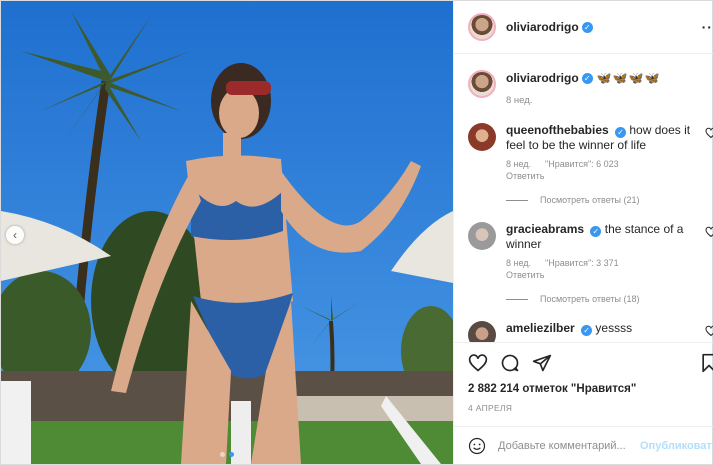 This screenshot has width=713, height=465. I want to click on chevron-left-icon: ‹, so click(15, 235).